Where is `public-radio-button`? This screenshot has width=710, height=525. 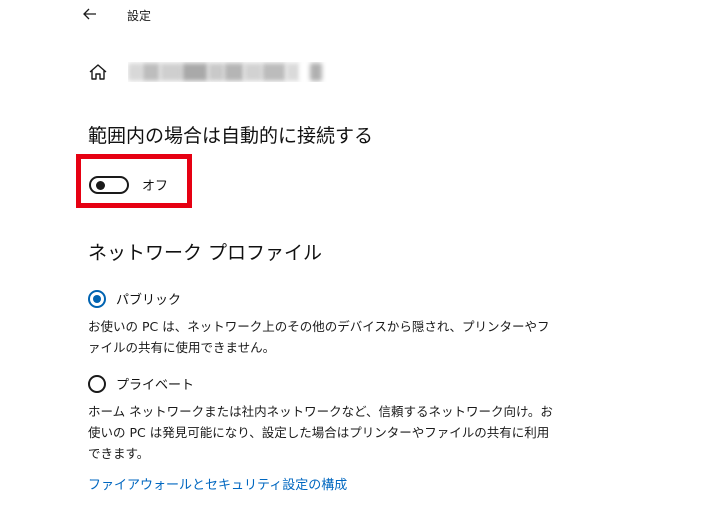
public-radio-button is located at coordinates (97, 298).